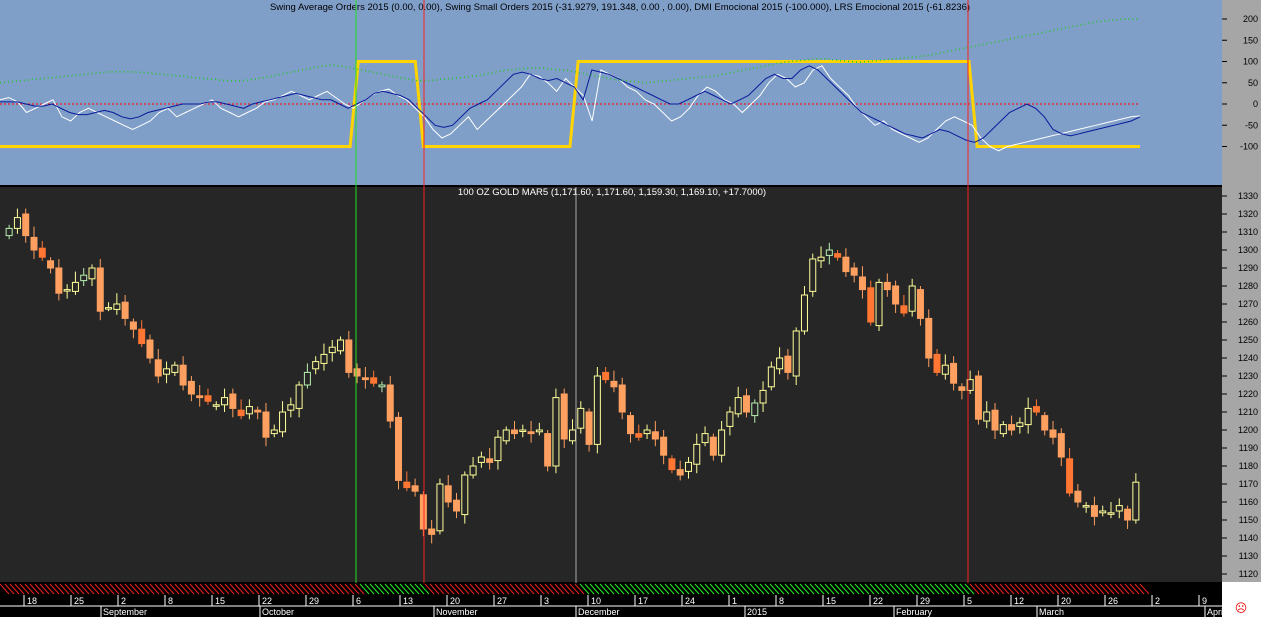 The image size is (1261, 617). I want to click on x-tick-label: 24, so click(690, 601).